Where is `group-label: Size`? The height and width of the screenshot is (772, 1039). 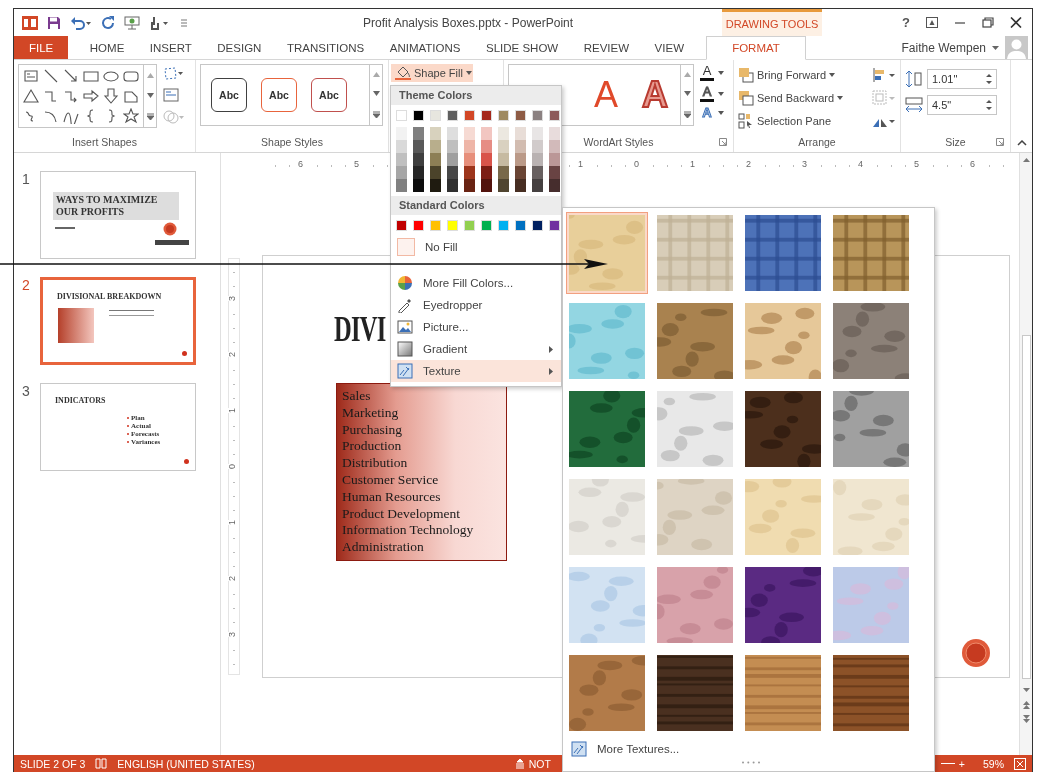
group-label: Size is located at coordinates (955, 143).